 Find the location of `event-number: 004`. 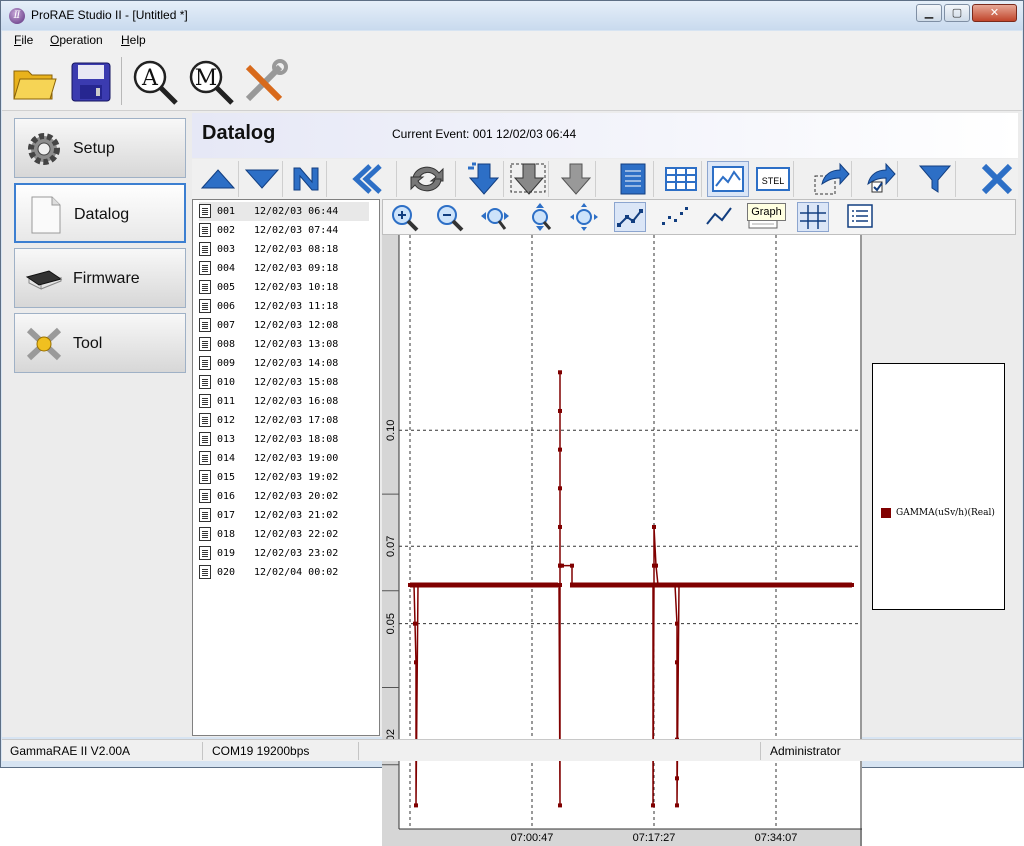

event-number: 004 is located at coordinates (226, 268).